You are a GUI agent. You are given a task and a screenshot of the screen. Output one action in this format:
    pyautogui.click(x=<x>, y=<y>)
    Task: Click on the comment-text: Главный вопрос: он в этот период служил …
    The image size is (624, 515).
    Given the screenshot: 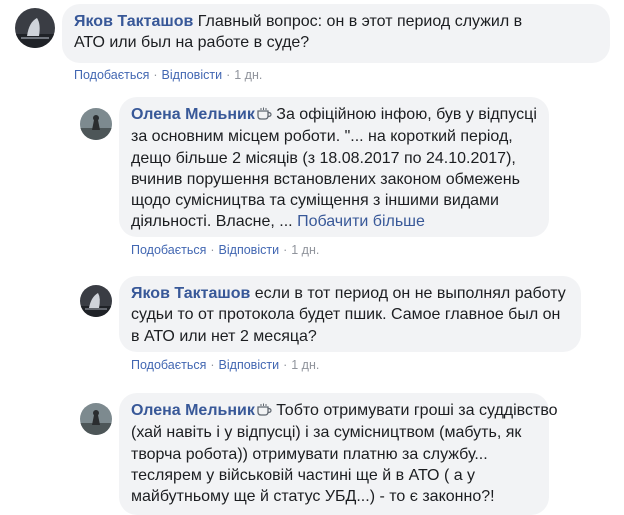 What is the action you would take?
    pyautogui.click(x=360, y=21)
    